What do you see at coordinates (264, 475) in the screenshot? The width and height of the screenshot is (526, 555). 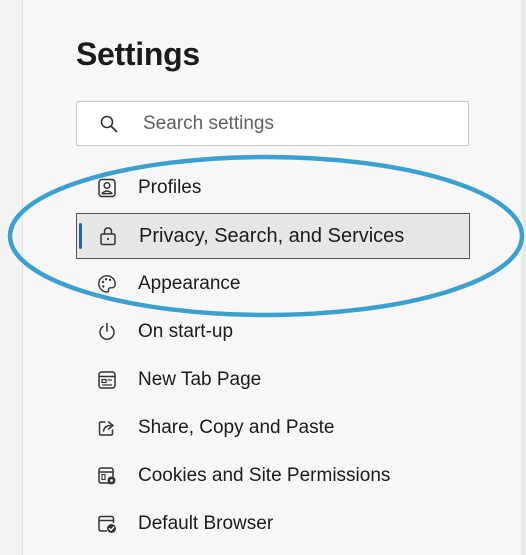 I see `sidebar-item-label: Cookies and Site Permissions` at bounding box center [264, 475].